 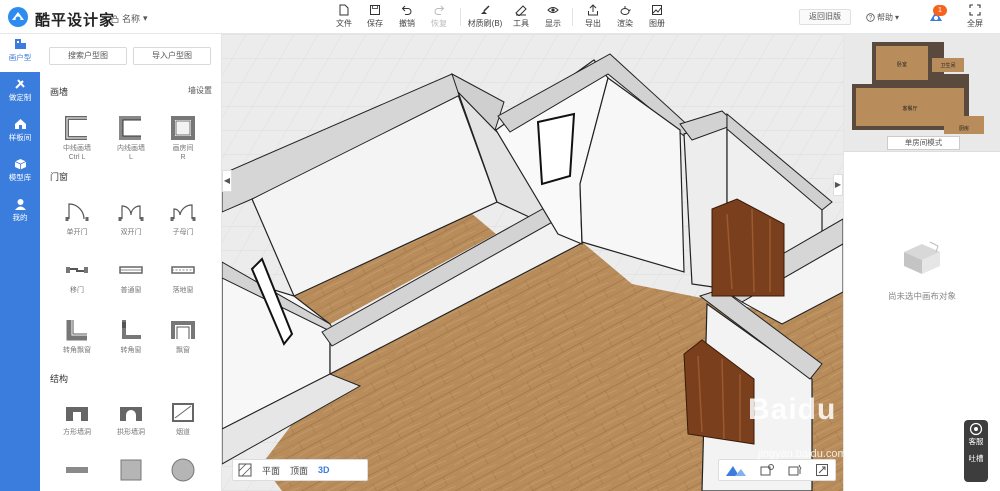 I want to click on innerline-wall-icon, so click(x=130, y=128).